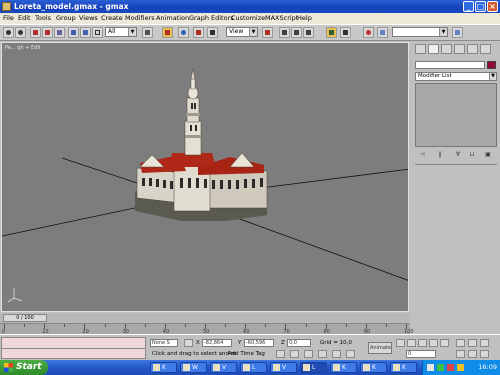 Image resolution: width=500 pixels, height=375 pixels. I want to click on angle-snap-icon, so click(296, 32).